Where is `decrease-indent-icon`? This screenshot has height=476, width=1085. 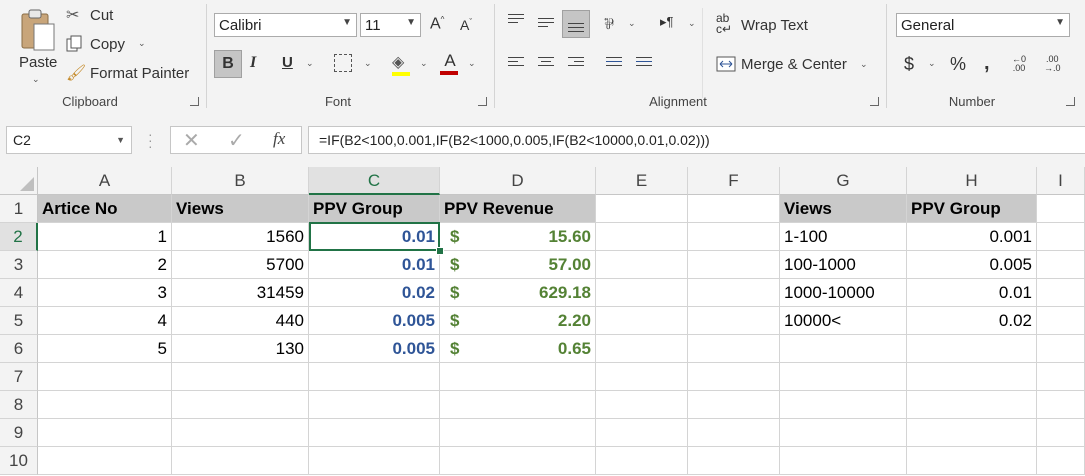
decrease-indent-icon is located at coordinates (614, 63).